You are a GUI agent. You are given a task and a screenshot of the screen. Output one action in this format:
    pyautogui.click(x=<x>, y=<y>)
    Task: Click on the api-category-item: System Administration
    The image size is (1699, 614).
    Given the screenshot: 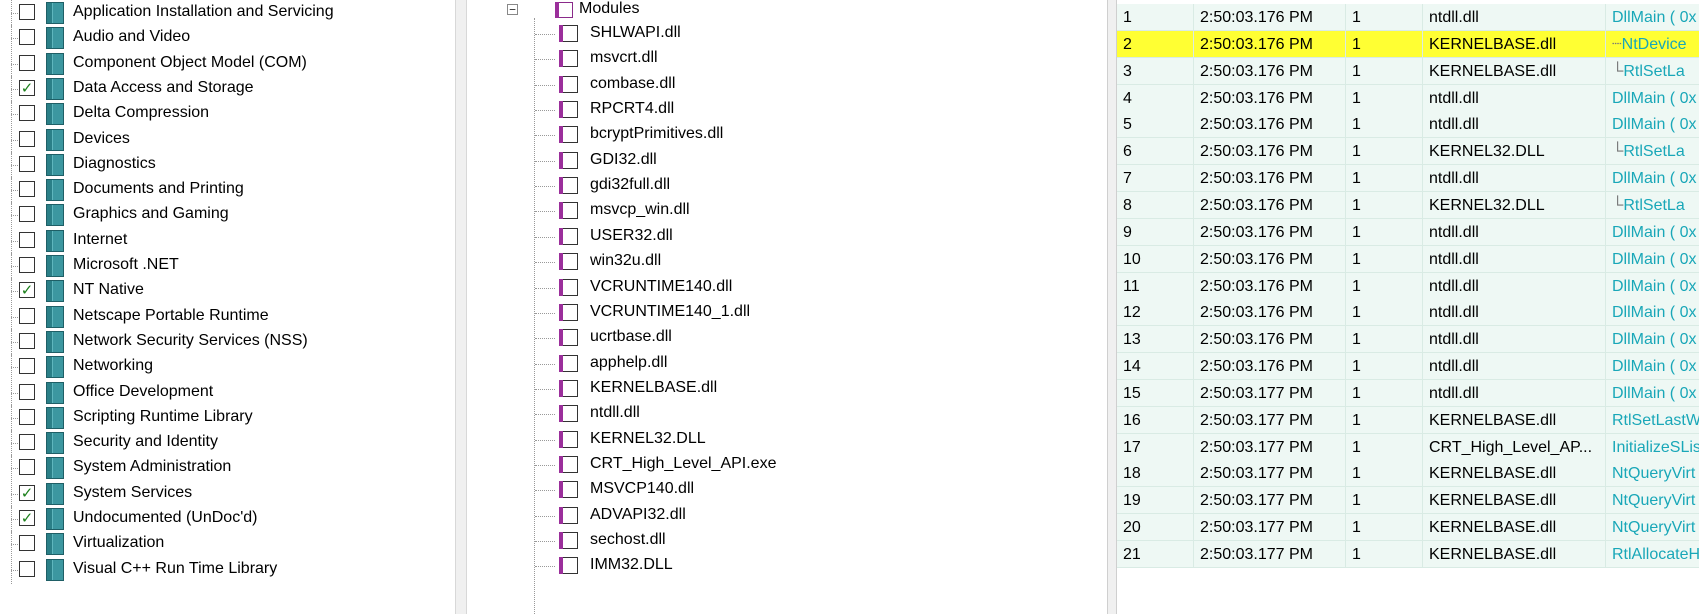 What is the action you would take?
    pyautogui.click(x=227, y=469)
    